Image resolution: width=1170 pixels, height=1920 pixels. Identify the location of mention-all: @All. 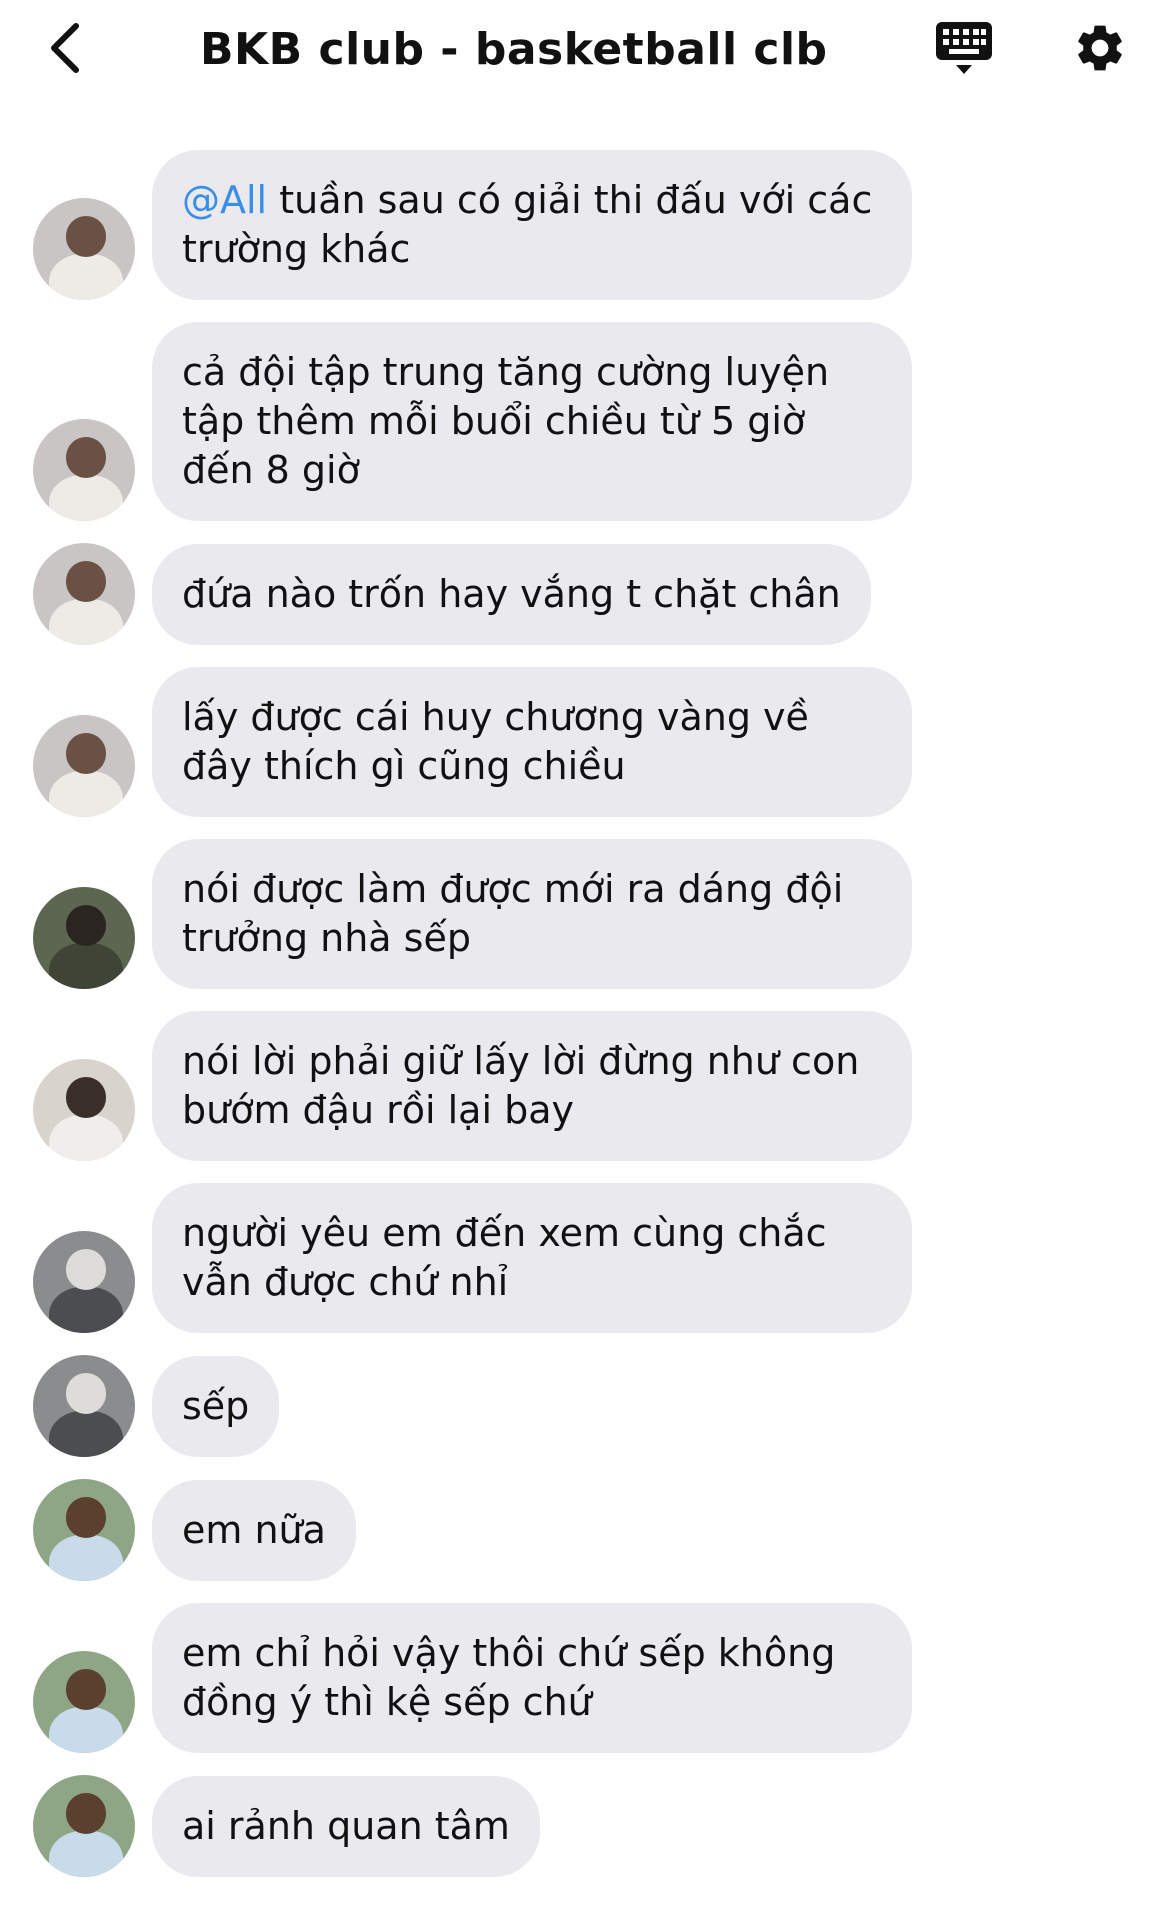
(224, 200).